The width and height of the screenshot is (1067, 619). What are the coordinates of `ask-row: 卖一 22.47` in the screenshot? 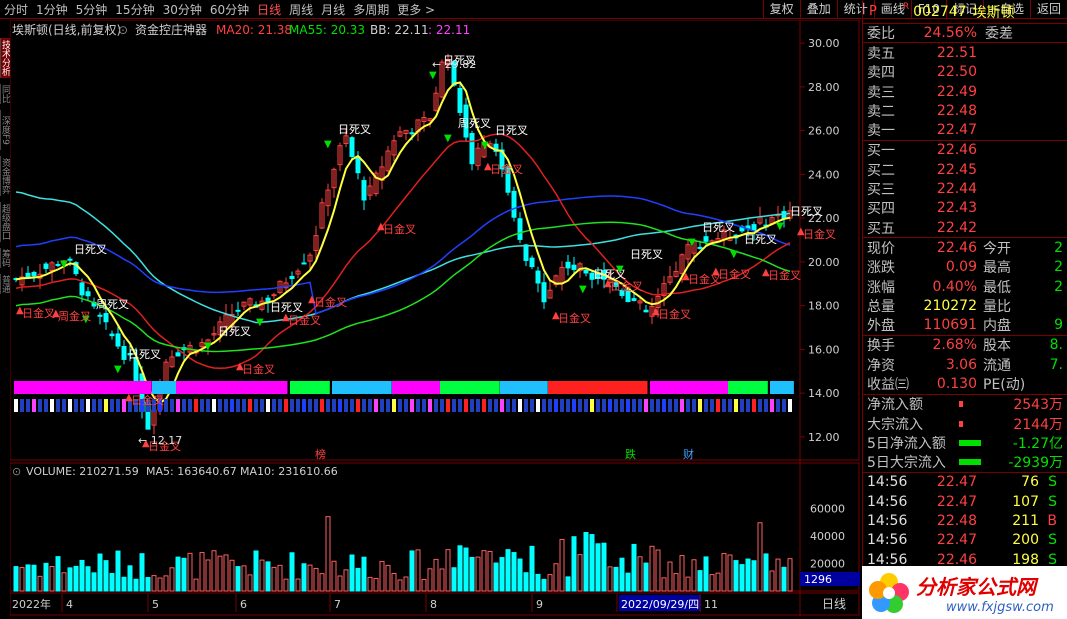 It's located at (965, 129).